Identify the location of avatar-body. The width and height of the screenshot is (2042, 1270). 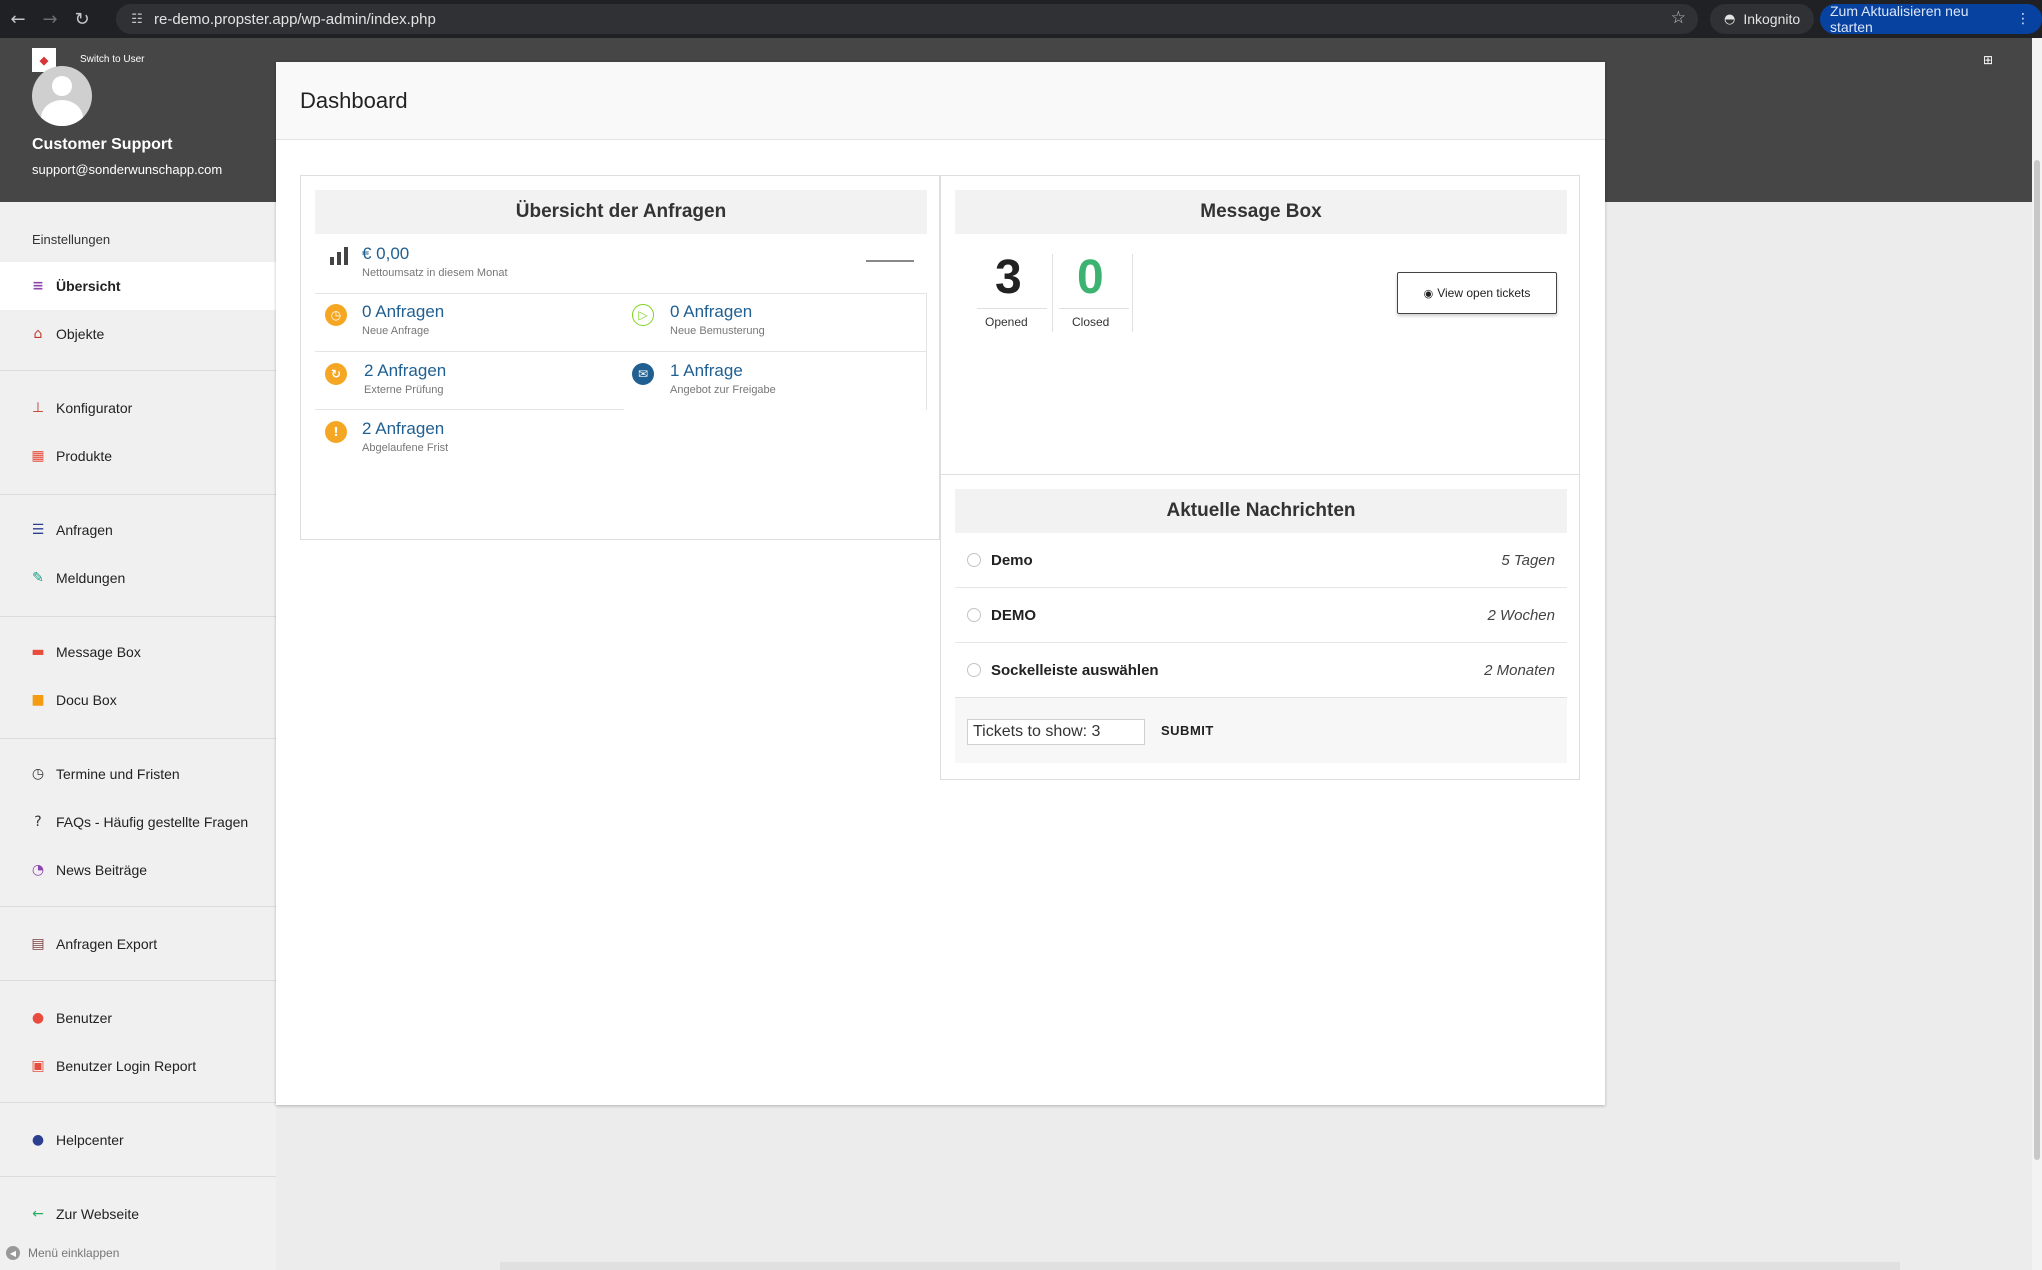
(62, 113).